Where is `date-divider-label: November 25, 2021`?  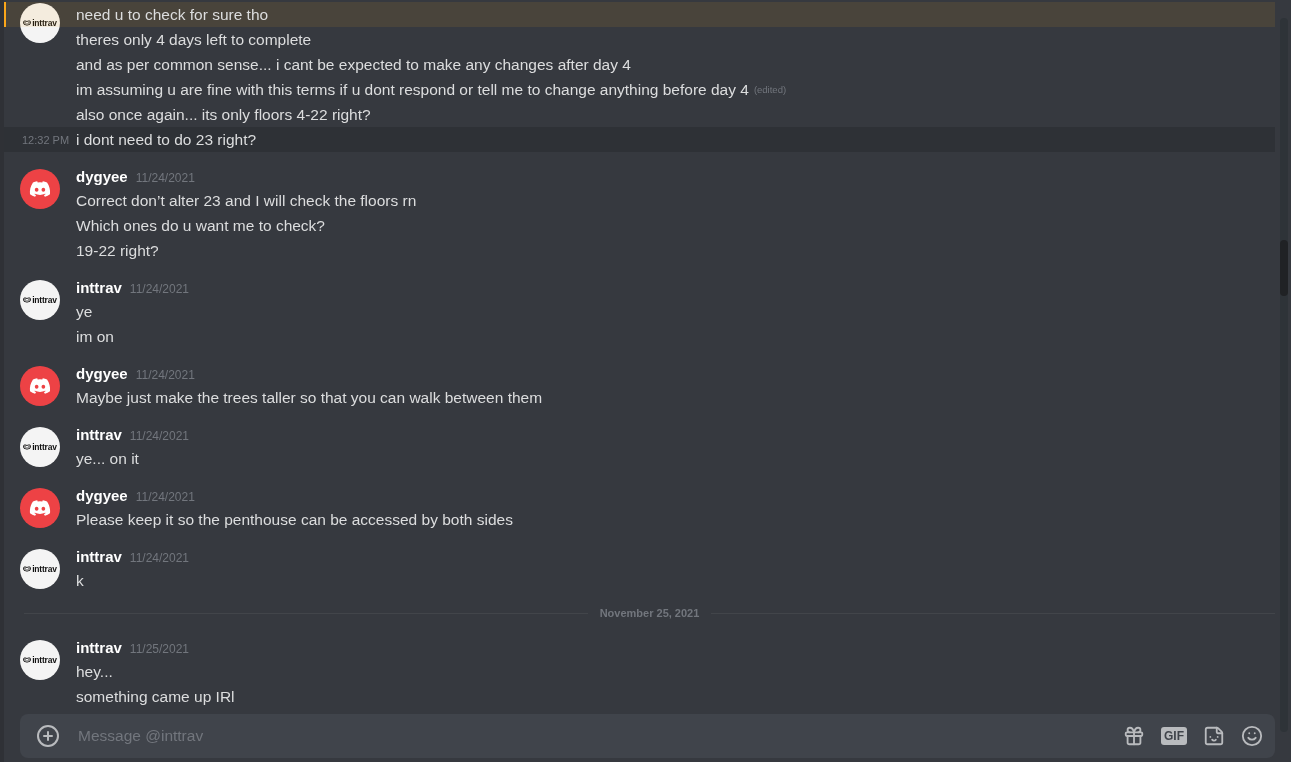 date-divider-label: November 25, 2021 is located at coordinates (649, 613).